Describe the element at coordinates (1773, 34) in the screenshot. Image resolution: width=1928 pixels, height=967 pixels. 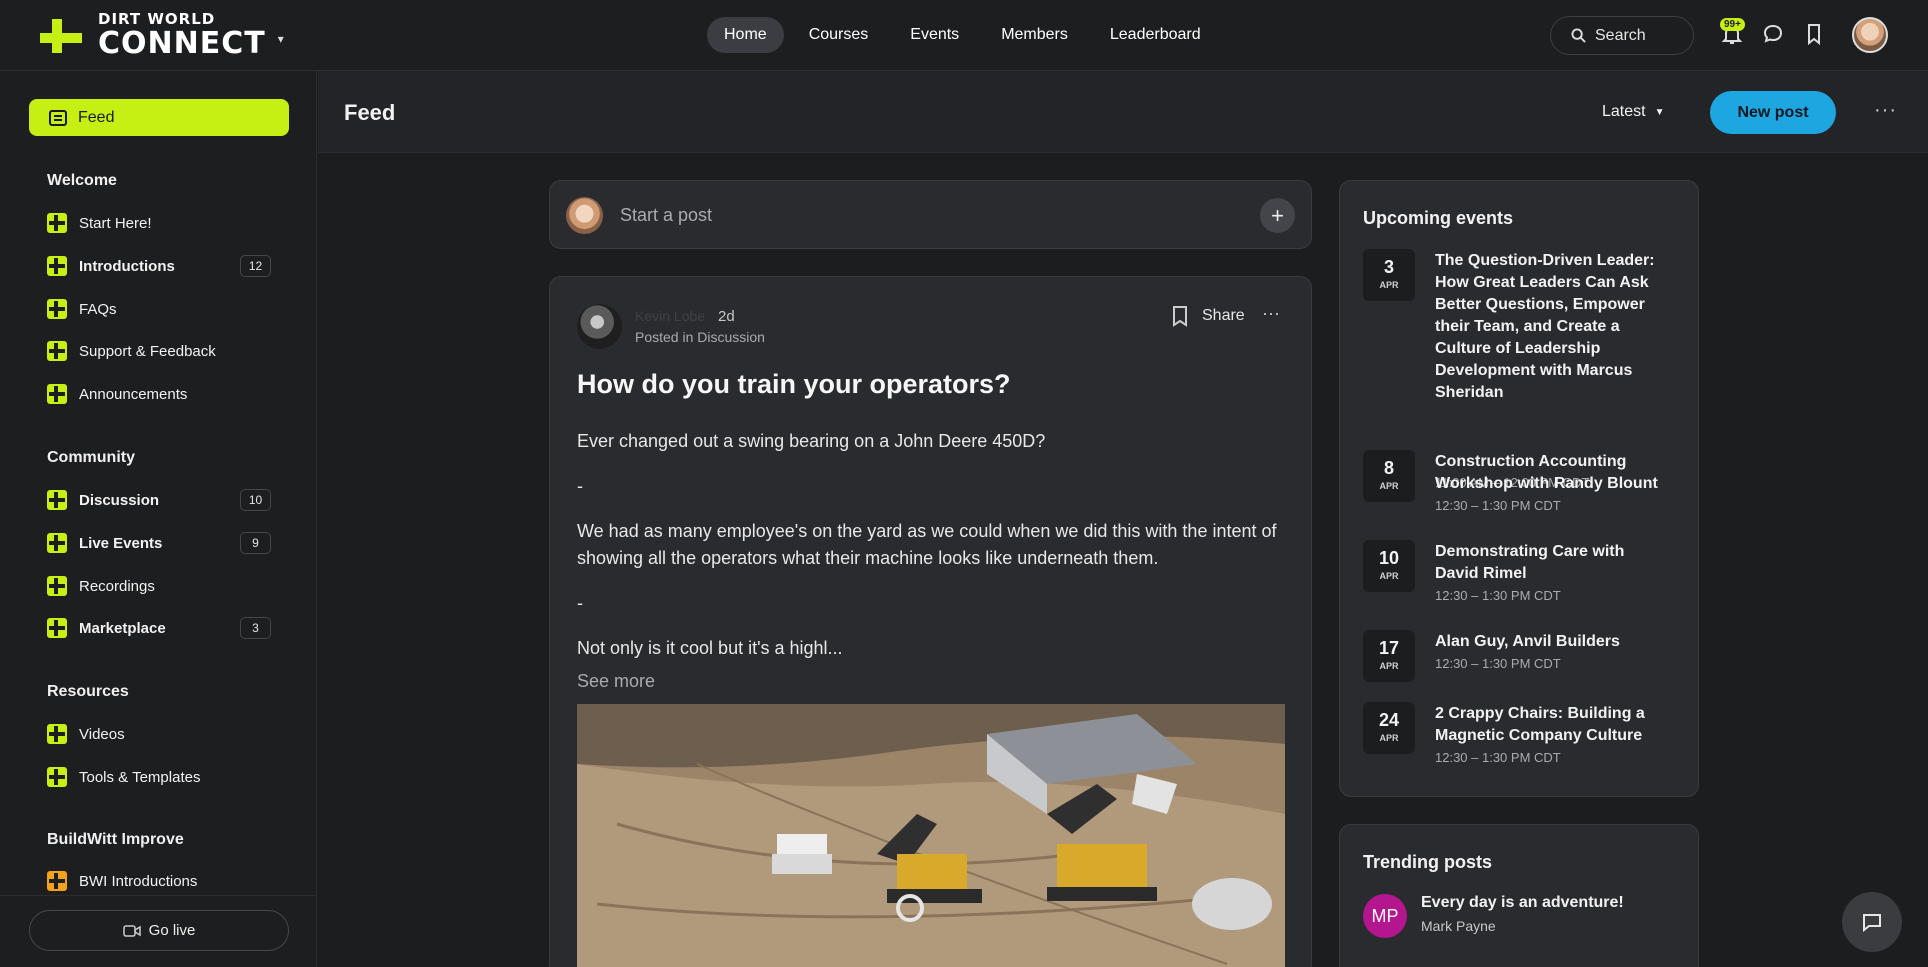
I see `chat-icon` at that location.